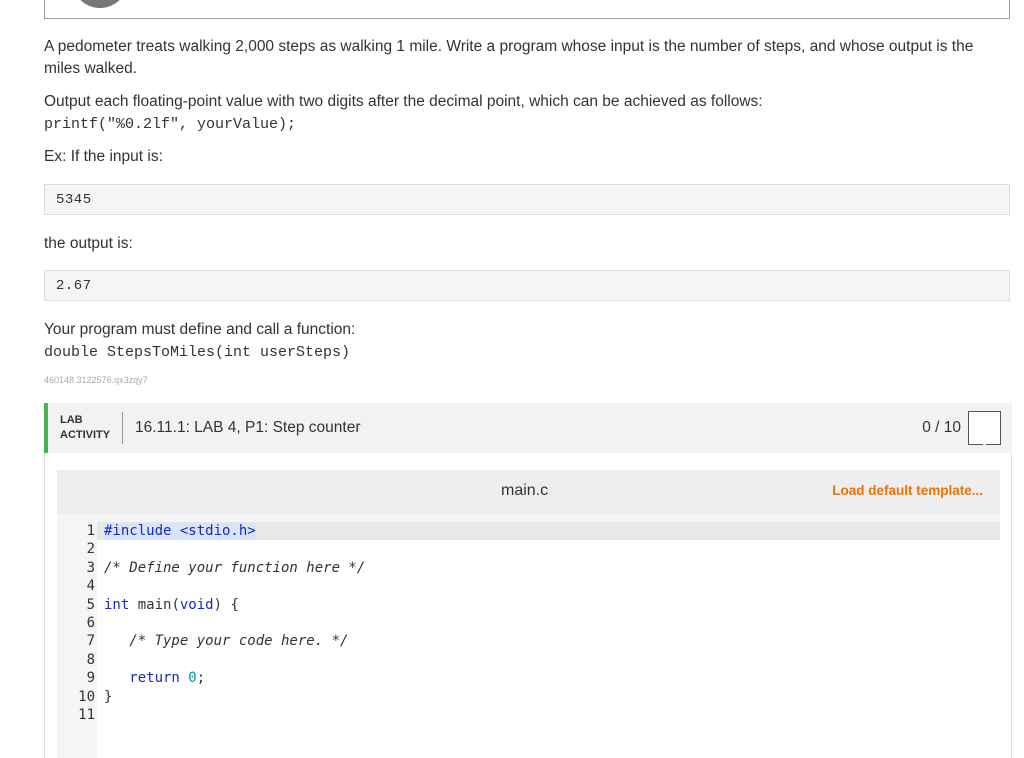 This screenshot has height=758, width=1024. What do you see at coordinates (527, 199) in the screenshot?
I see `example-input-box: 5345` at bounding box center [527, 199].